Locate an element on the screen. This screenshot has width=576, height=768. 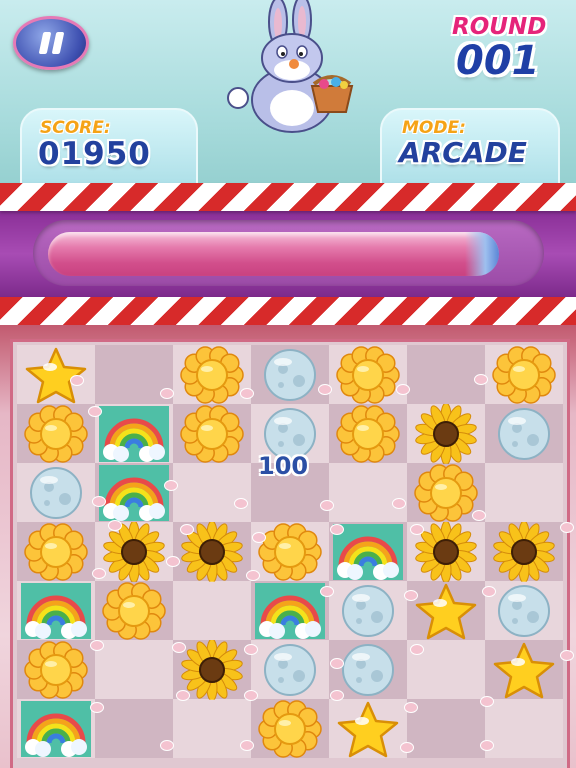
pause-button is located at coordinates (51, 43).